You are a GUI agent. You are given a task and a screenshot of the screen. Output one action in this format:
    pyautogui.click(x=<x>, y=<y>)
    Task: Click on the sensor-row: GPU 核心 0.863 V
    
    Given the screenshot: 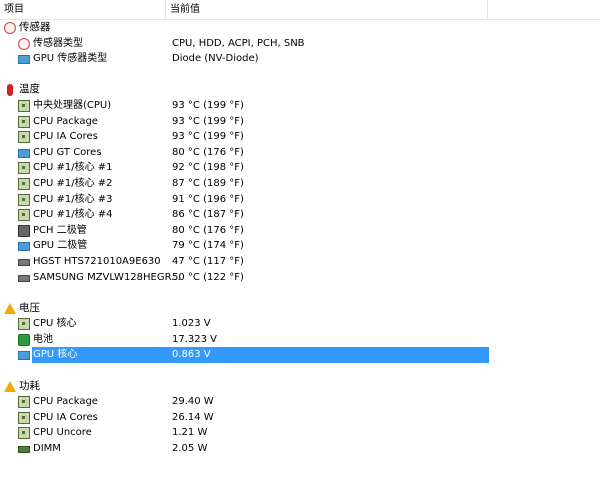 What is the action you would take?
    pyautogui.click(x=300, y=355)
    